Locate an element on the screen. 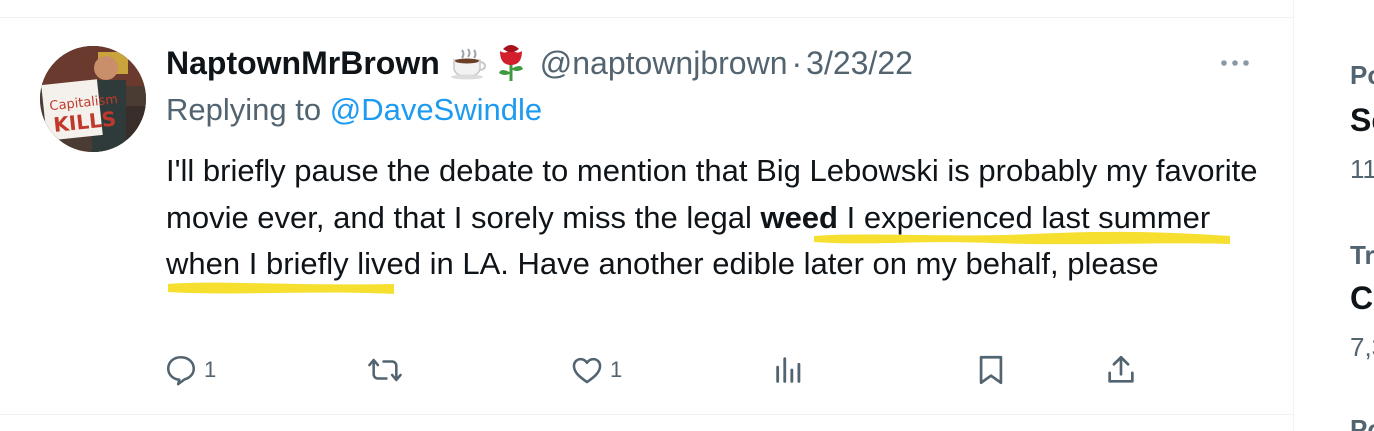  views-icon is located at coordinates (788, 370).